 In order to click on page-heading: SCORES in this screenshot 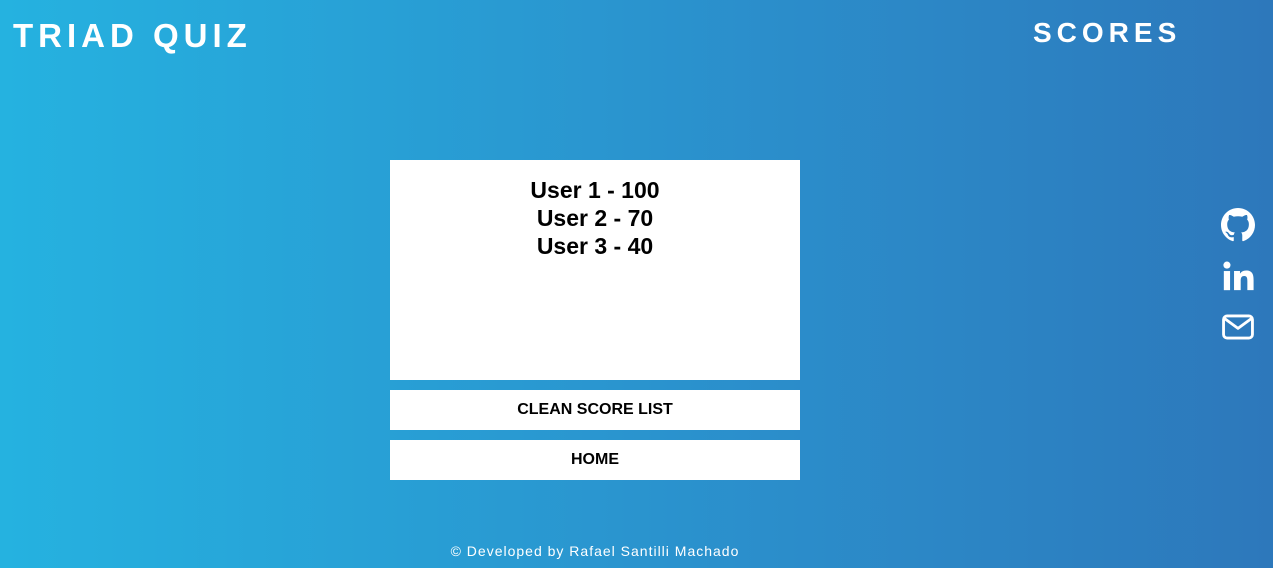, I will do `click(1107, 32)`.